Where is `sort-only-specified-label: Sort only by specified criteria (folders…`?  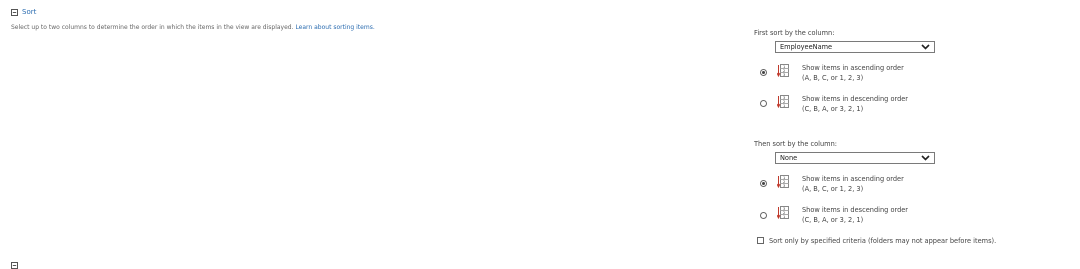 sort-only-specified-label: Sort only by specified criteria (folders… is located at coordinates (883, 241).